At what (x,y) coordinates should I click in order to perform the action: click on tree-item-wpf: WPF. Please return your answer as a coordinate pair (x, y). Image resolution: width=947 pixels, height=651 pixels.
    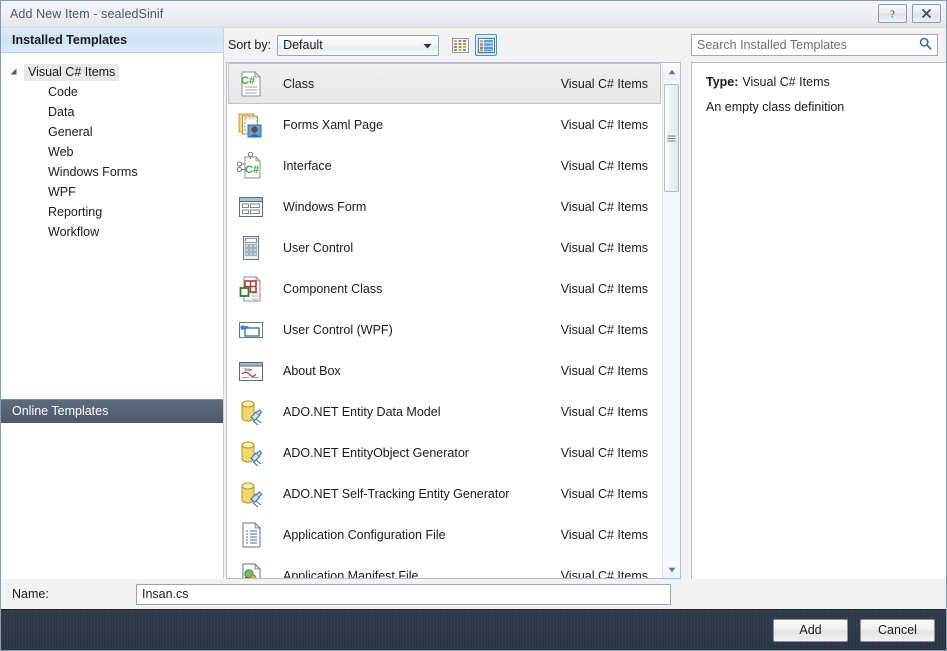
    Looking at the image, I should click on (112, 192).